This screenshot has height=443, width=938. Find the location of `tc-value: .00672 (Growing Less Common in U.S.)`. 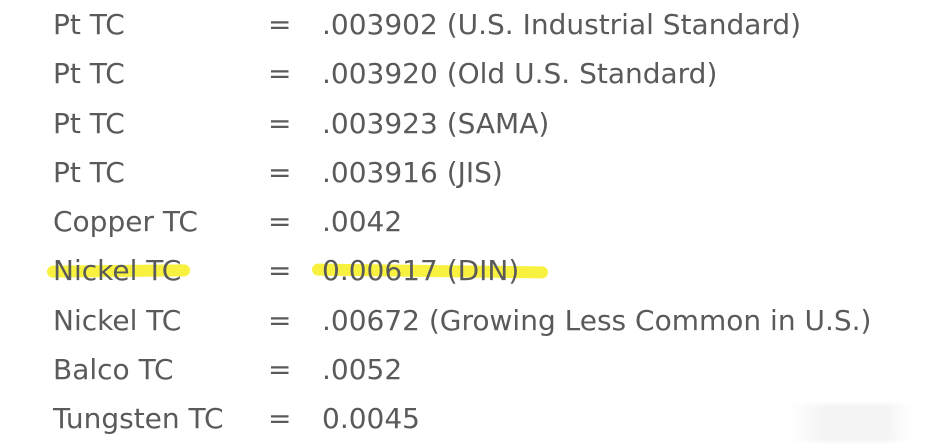

tc-value: .00672 (Growing Less Common in U.S.) is located at coordinates (597, 320).